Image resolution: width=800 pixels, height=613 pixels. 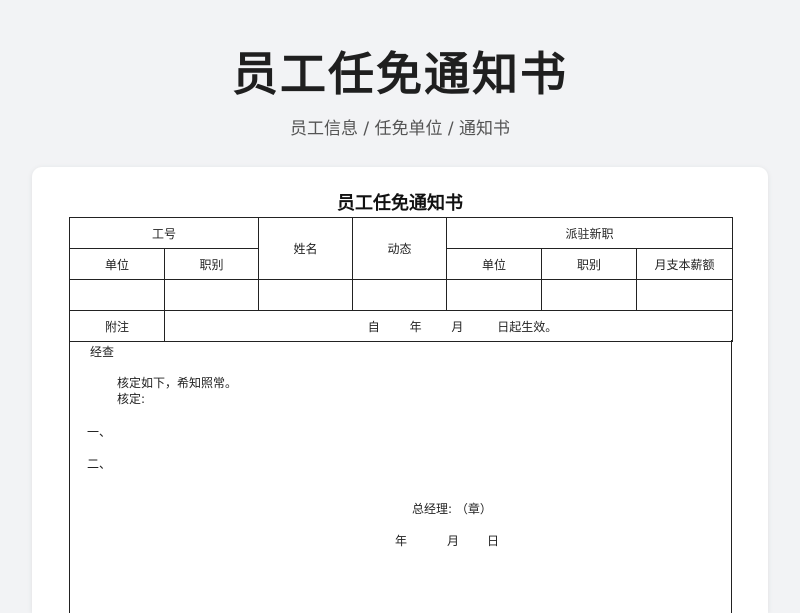 What do you see at coordinates (117, 295) in the screenshot?
I see `cell-unit` at bounding box center [117, 295].